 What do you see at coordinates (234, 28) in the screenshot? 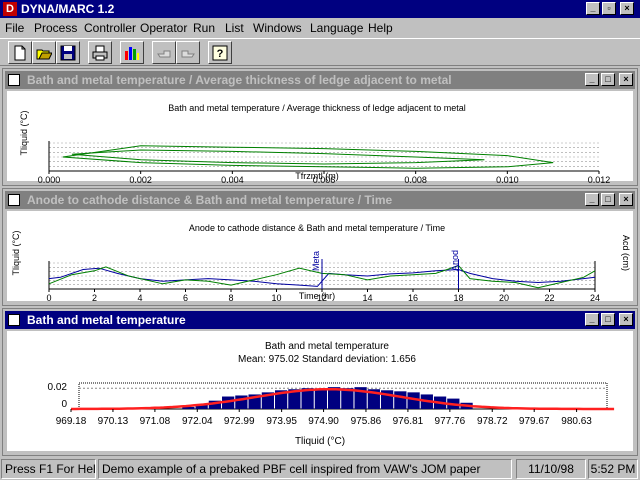
I see `menu-list: List` at bounding box center [234, 28].